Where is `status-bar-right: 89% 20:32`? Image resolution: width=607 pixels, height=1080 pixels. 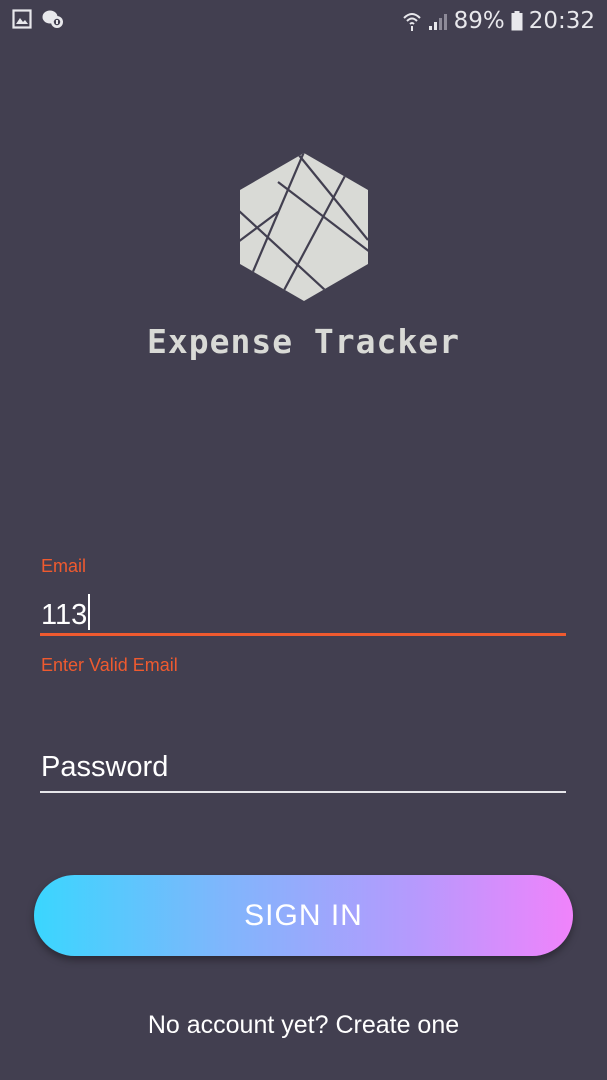 status-bar-right: 89% 20:32 is located at coordinates (498, 21).